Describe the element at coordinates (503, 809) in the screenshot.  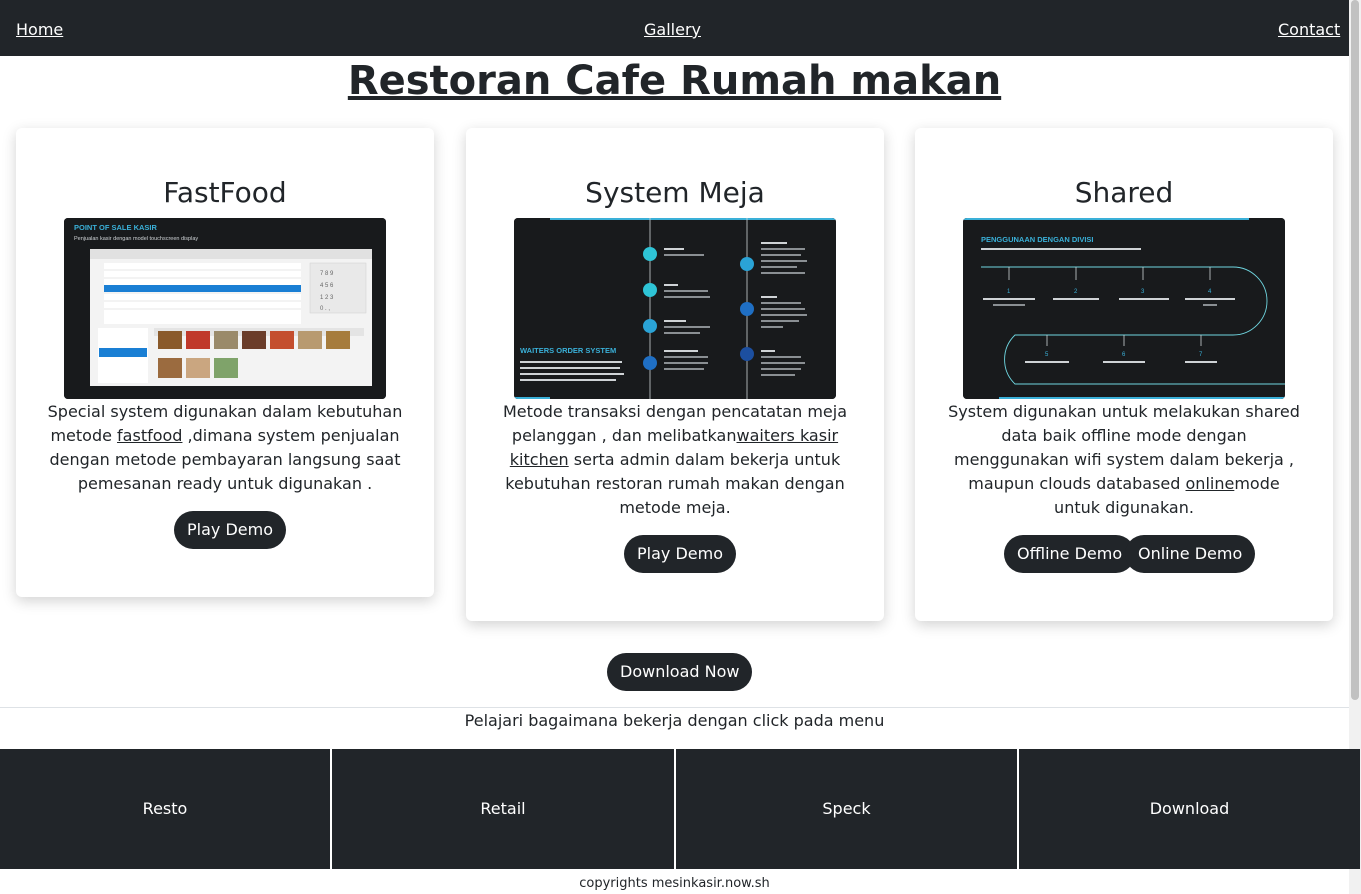
I see `menu-tile-retail: Retail` at that location.